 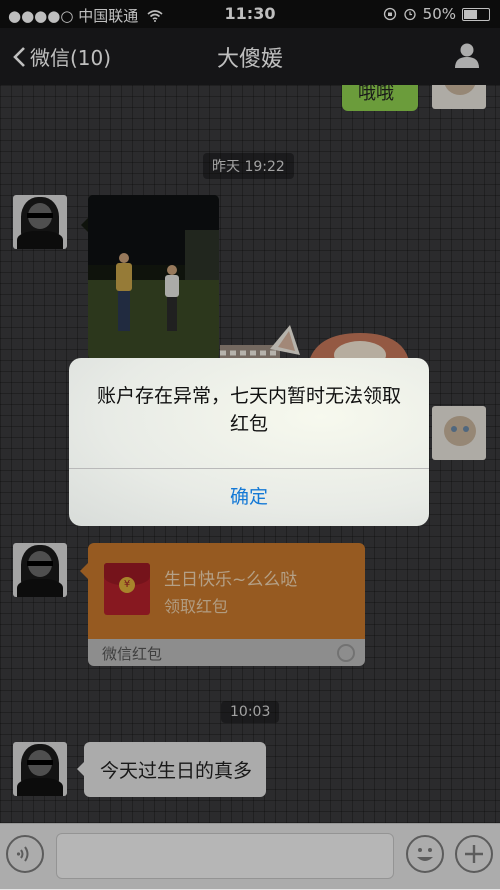 What do you see at coordinates (249, 497) in the screenshot?
I see `confirm-button: 确定` at bounding box center [249, 497].